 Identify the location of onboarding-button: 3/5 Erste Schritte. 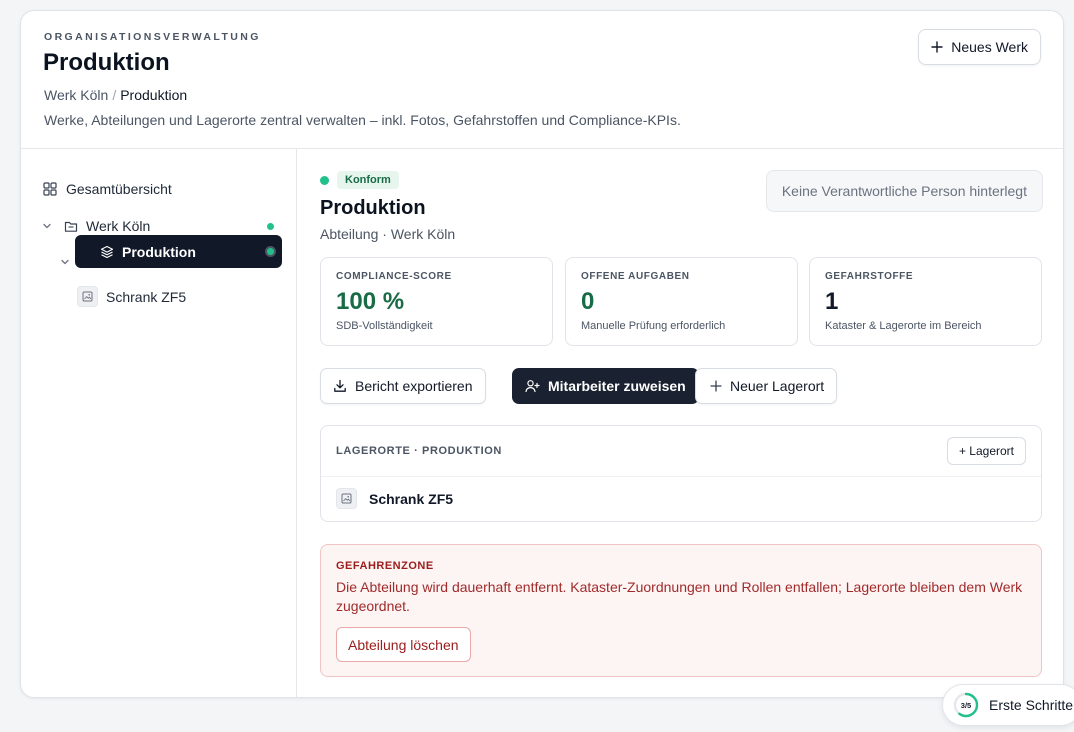
(1008, 705).